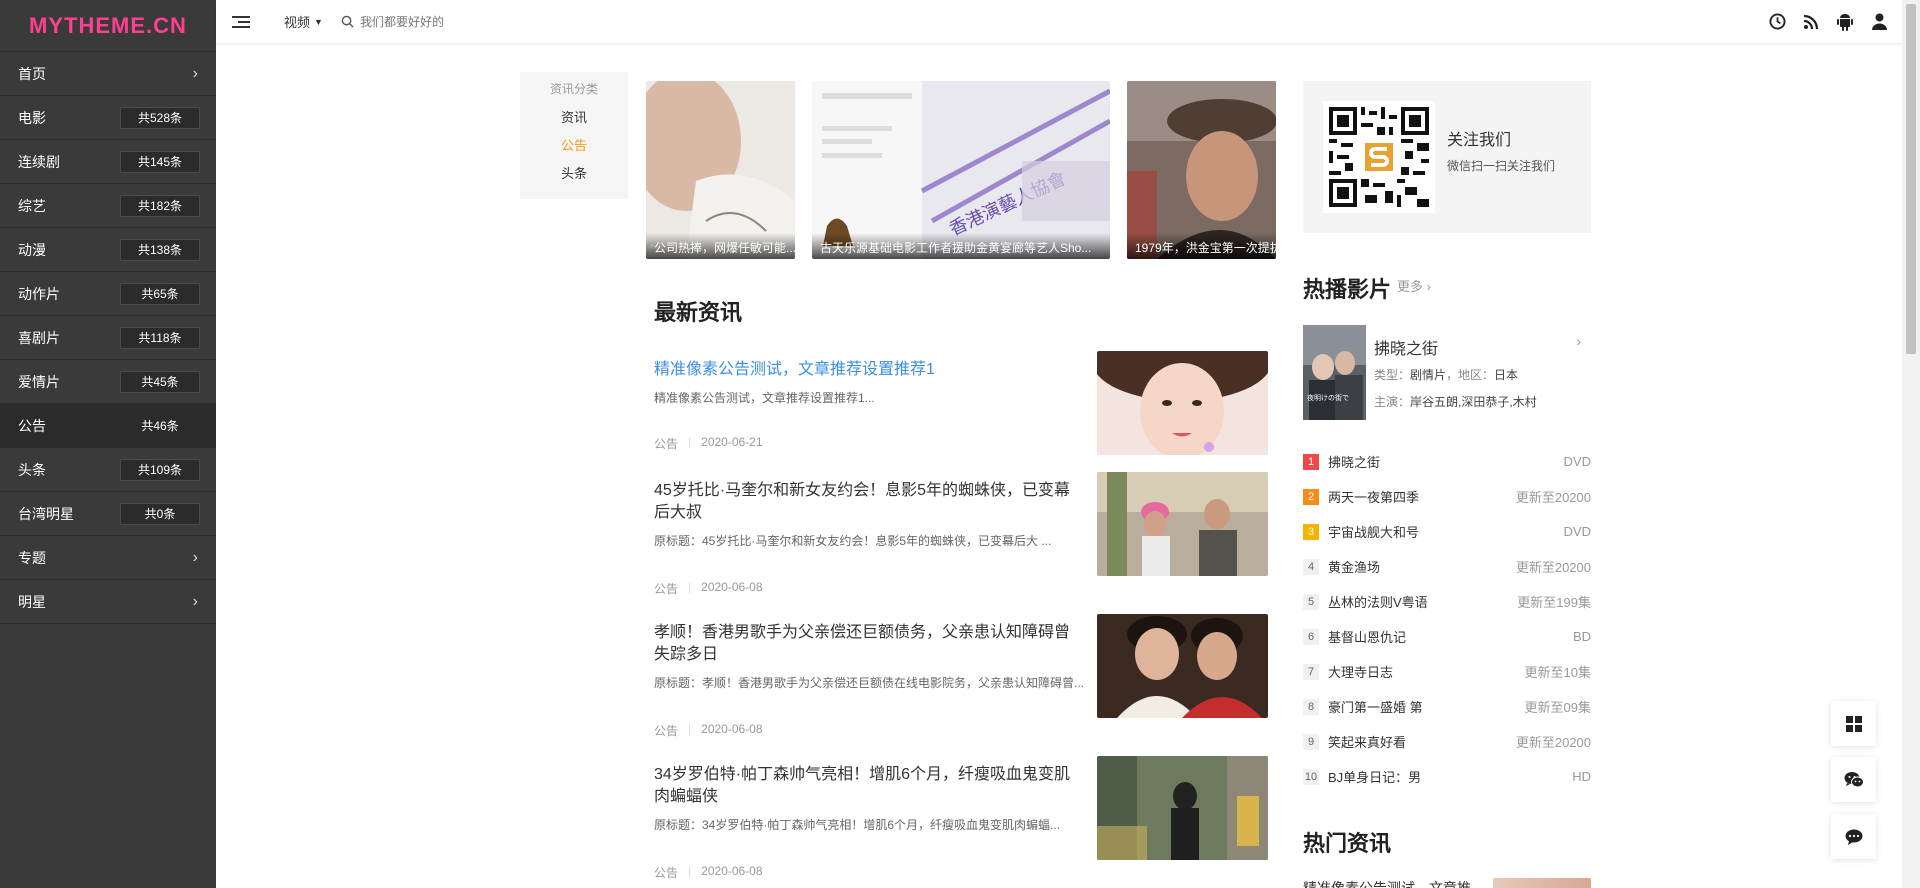 The width and height of the screenshot is (1920, 888). I want to click on sidebar-item: 头条 共109条, so click(108, 470).